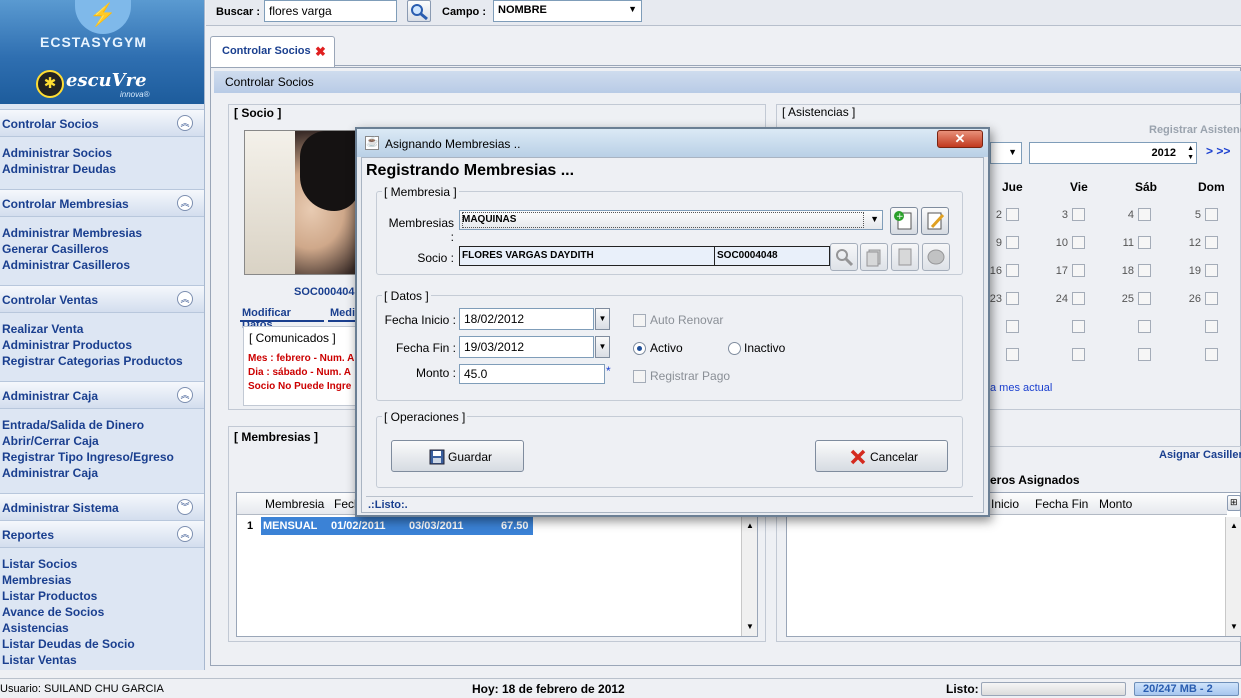 This screenshot has height=698, width=1241. I want to click on tab-controlar-socios: Controlar Socios ✖, so click(272, 51).